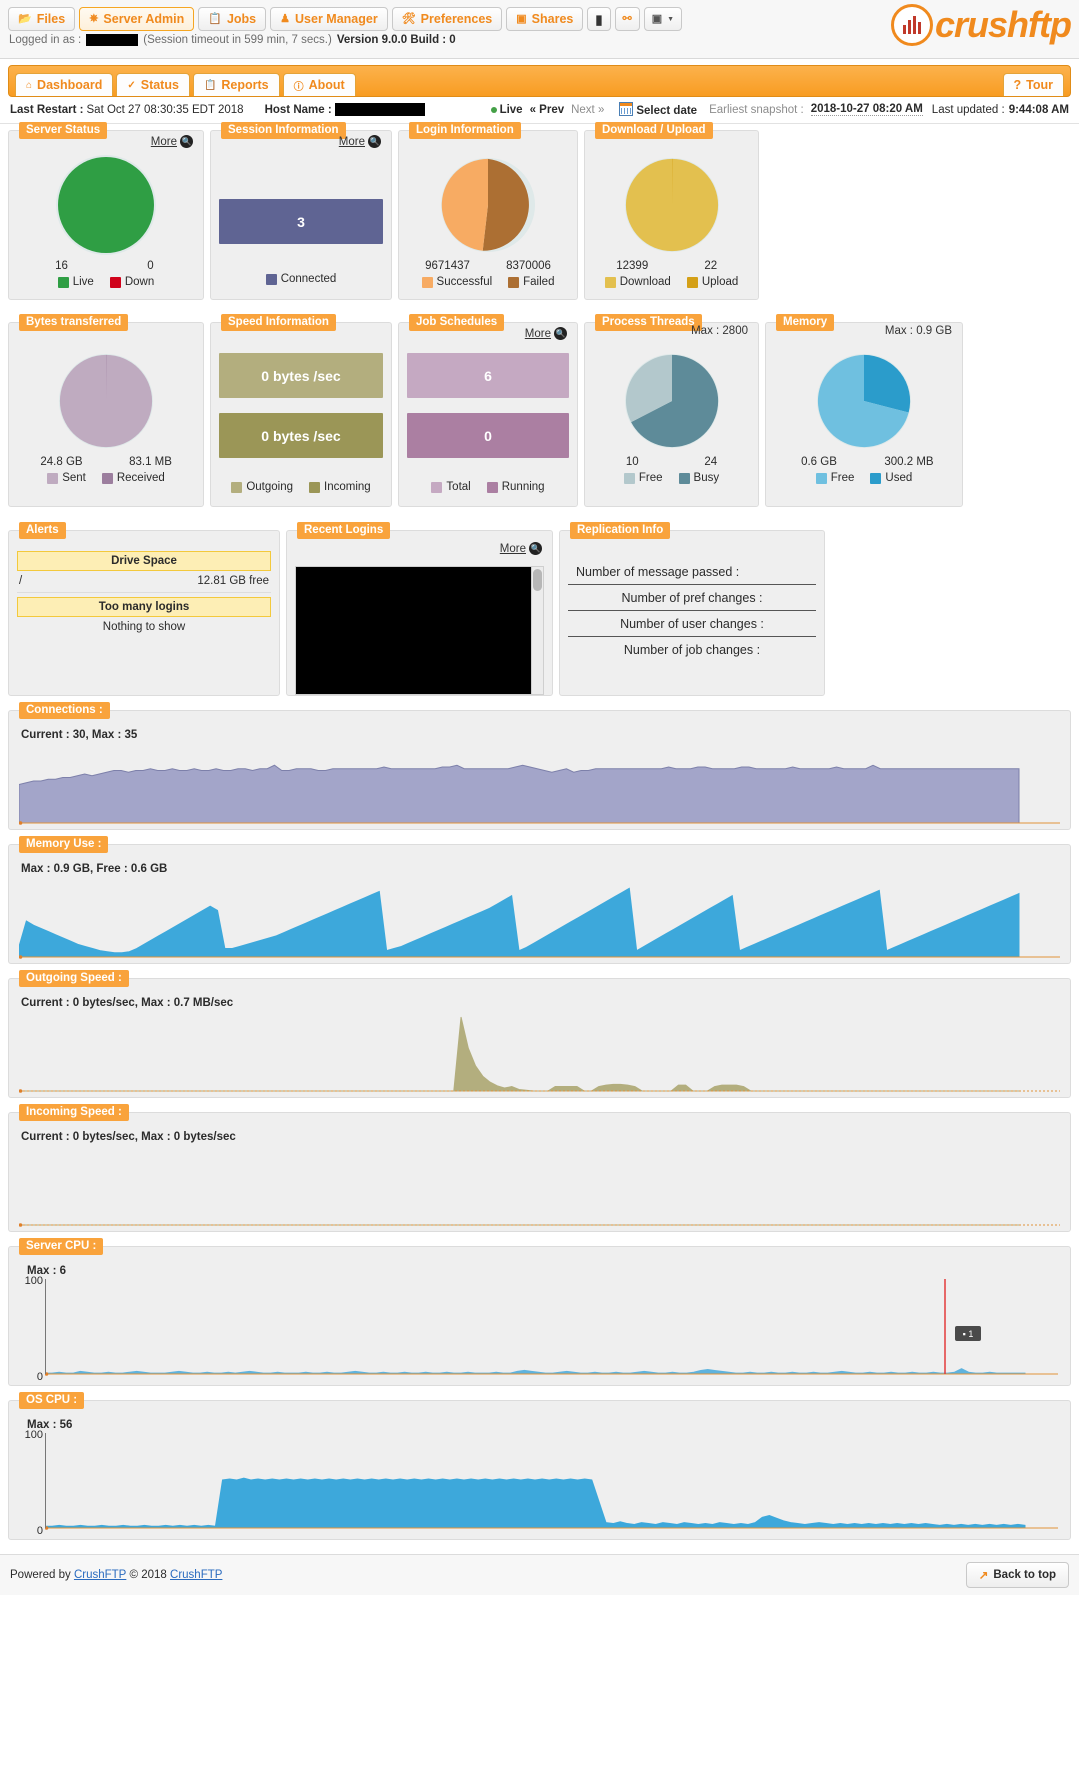 The height and width of the screenshot is (1787, 1079). Describe the element at coordinates (106, 478) in the screenshot. I see `bytes-transferred-legend: Sent Received` at that location.